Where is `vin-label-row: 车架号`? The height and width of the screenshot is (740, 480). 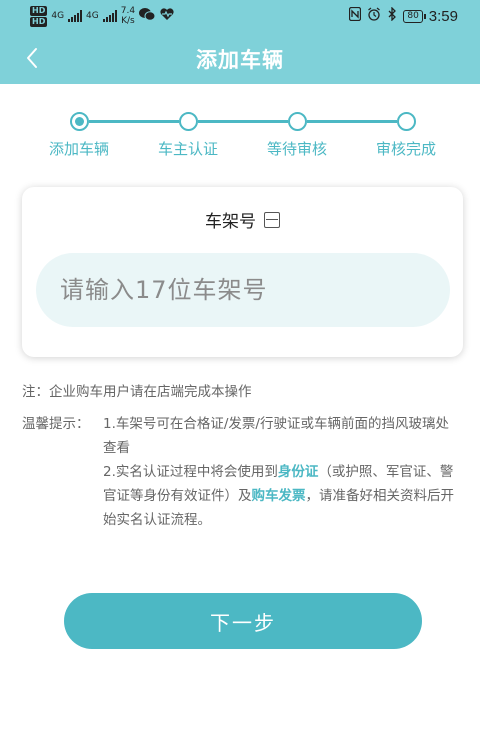 vin-label-row: 车架号 is located at coordinates (242, 219).